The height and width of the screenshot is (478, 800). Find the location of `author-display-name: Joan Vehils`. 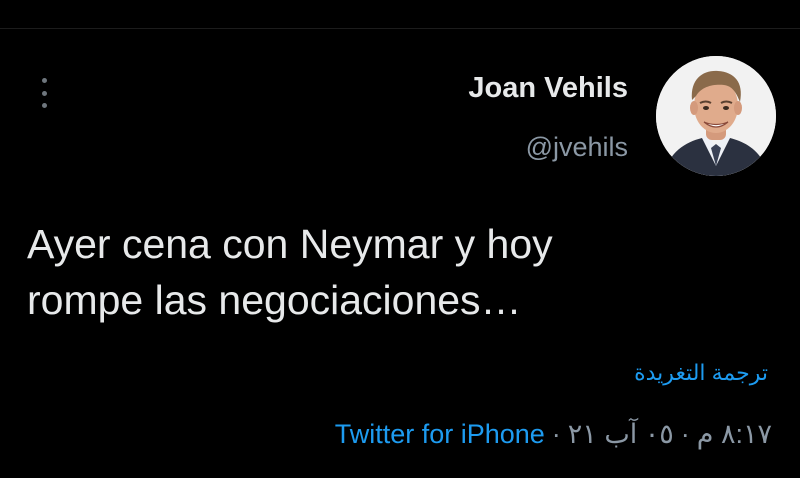

author-display-name: Joan Vehils is located at coordinates (548, 88).